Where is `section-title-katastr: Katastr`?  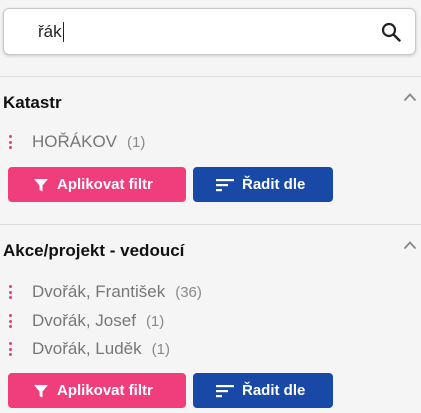
section-title-katastr: Katastr is located at coordinates (32, 102).